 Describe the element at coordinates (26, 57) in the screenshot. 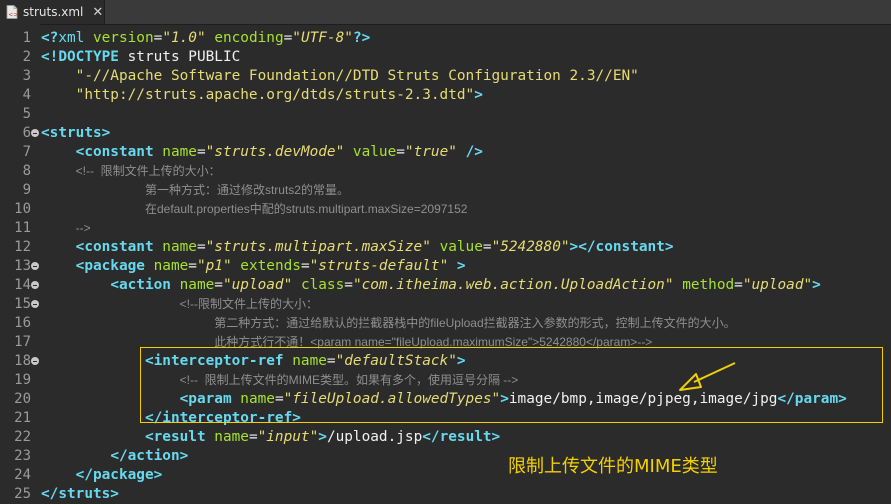

I see `line-number: 2` at that location.